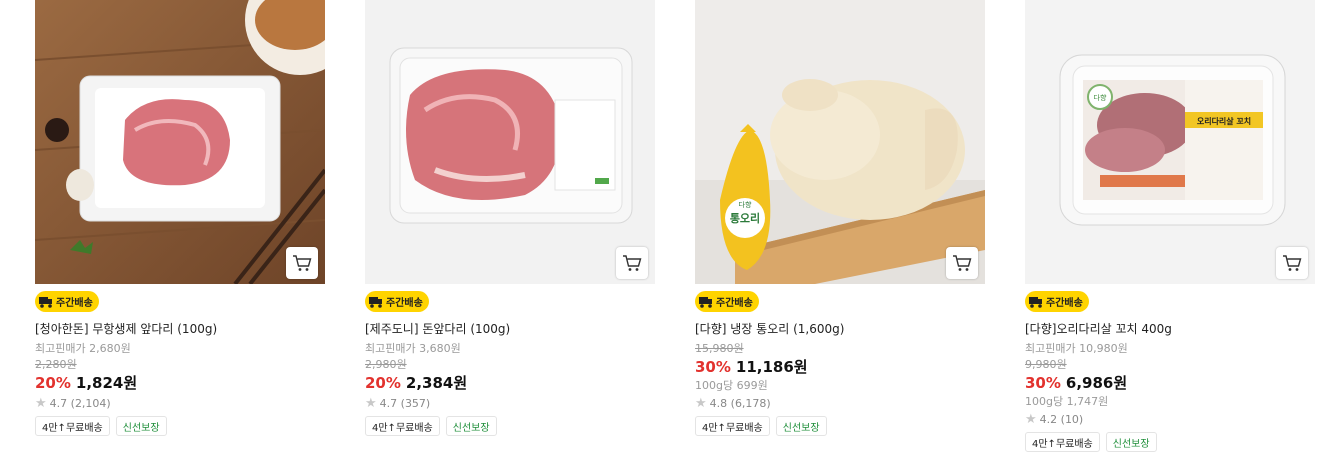 The width and height of the screenshot is (1321, 467). I want to click on original-price: 2,280원, so click(56, 364).